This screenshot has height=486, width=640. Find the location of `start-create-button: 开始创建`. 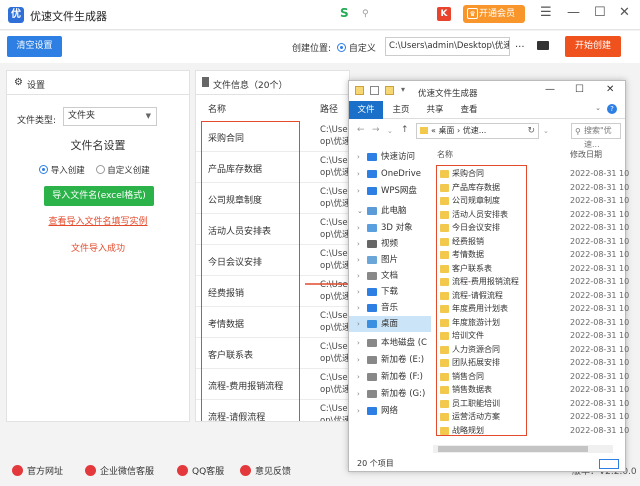

start-create-button: 开始创建 is located at coordinates (593, 46).